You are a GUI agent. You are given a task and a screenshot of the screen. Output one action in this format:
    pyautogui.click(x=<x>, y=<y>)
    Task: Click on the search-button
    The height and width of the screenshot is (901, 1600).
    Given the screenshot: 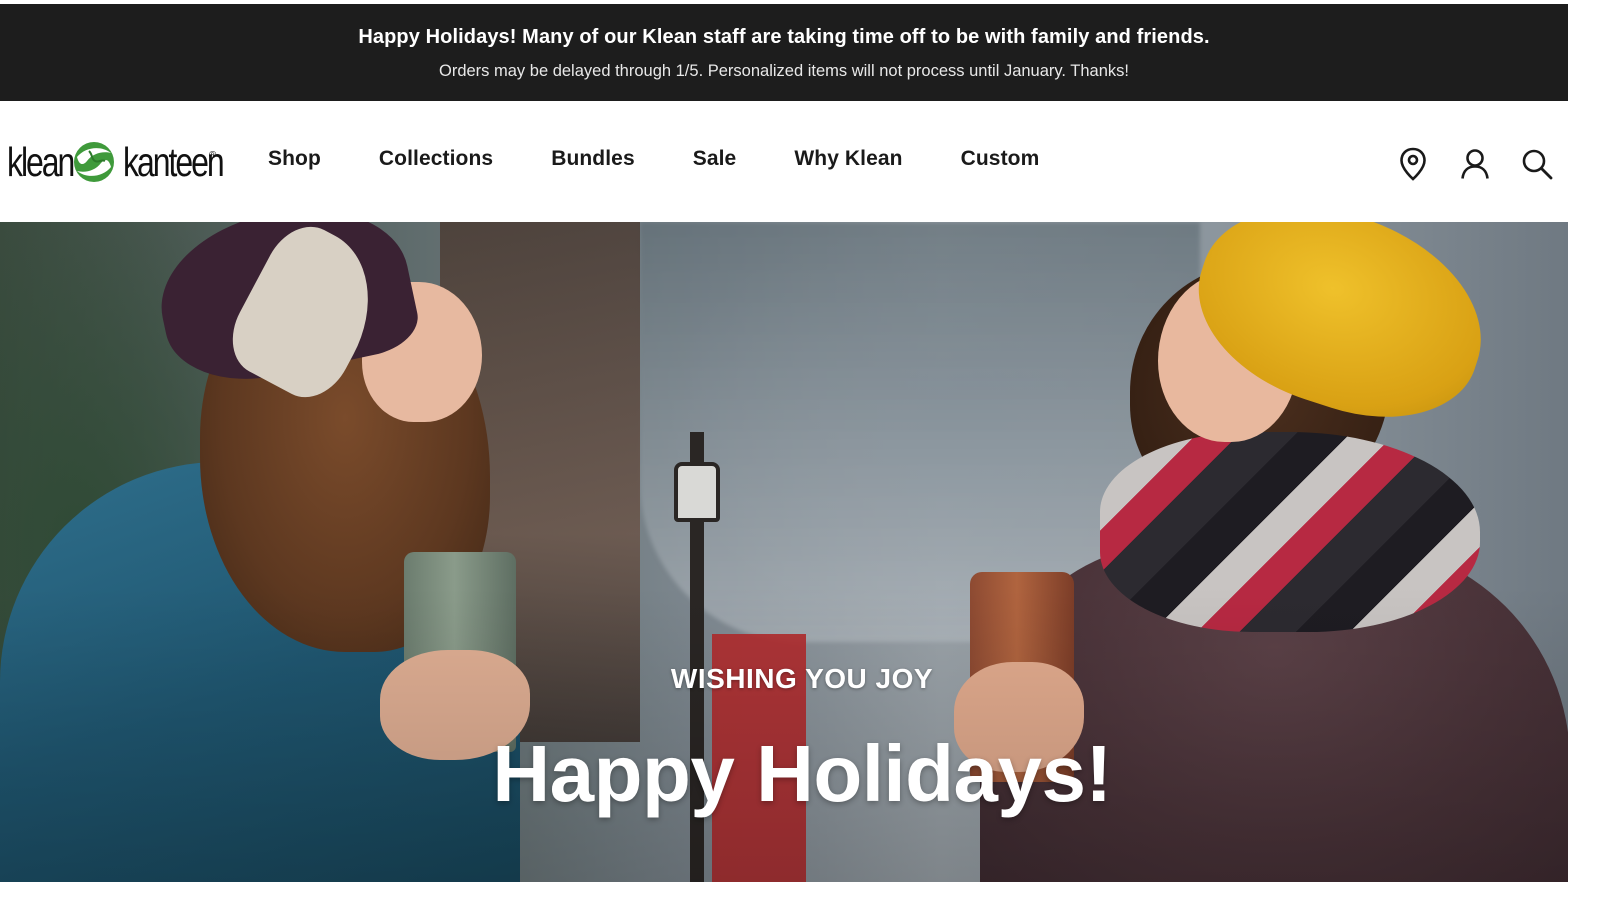 What is the action you would take?
    pyautogui.click(x=1537, y=164)
    